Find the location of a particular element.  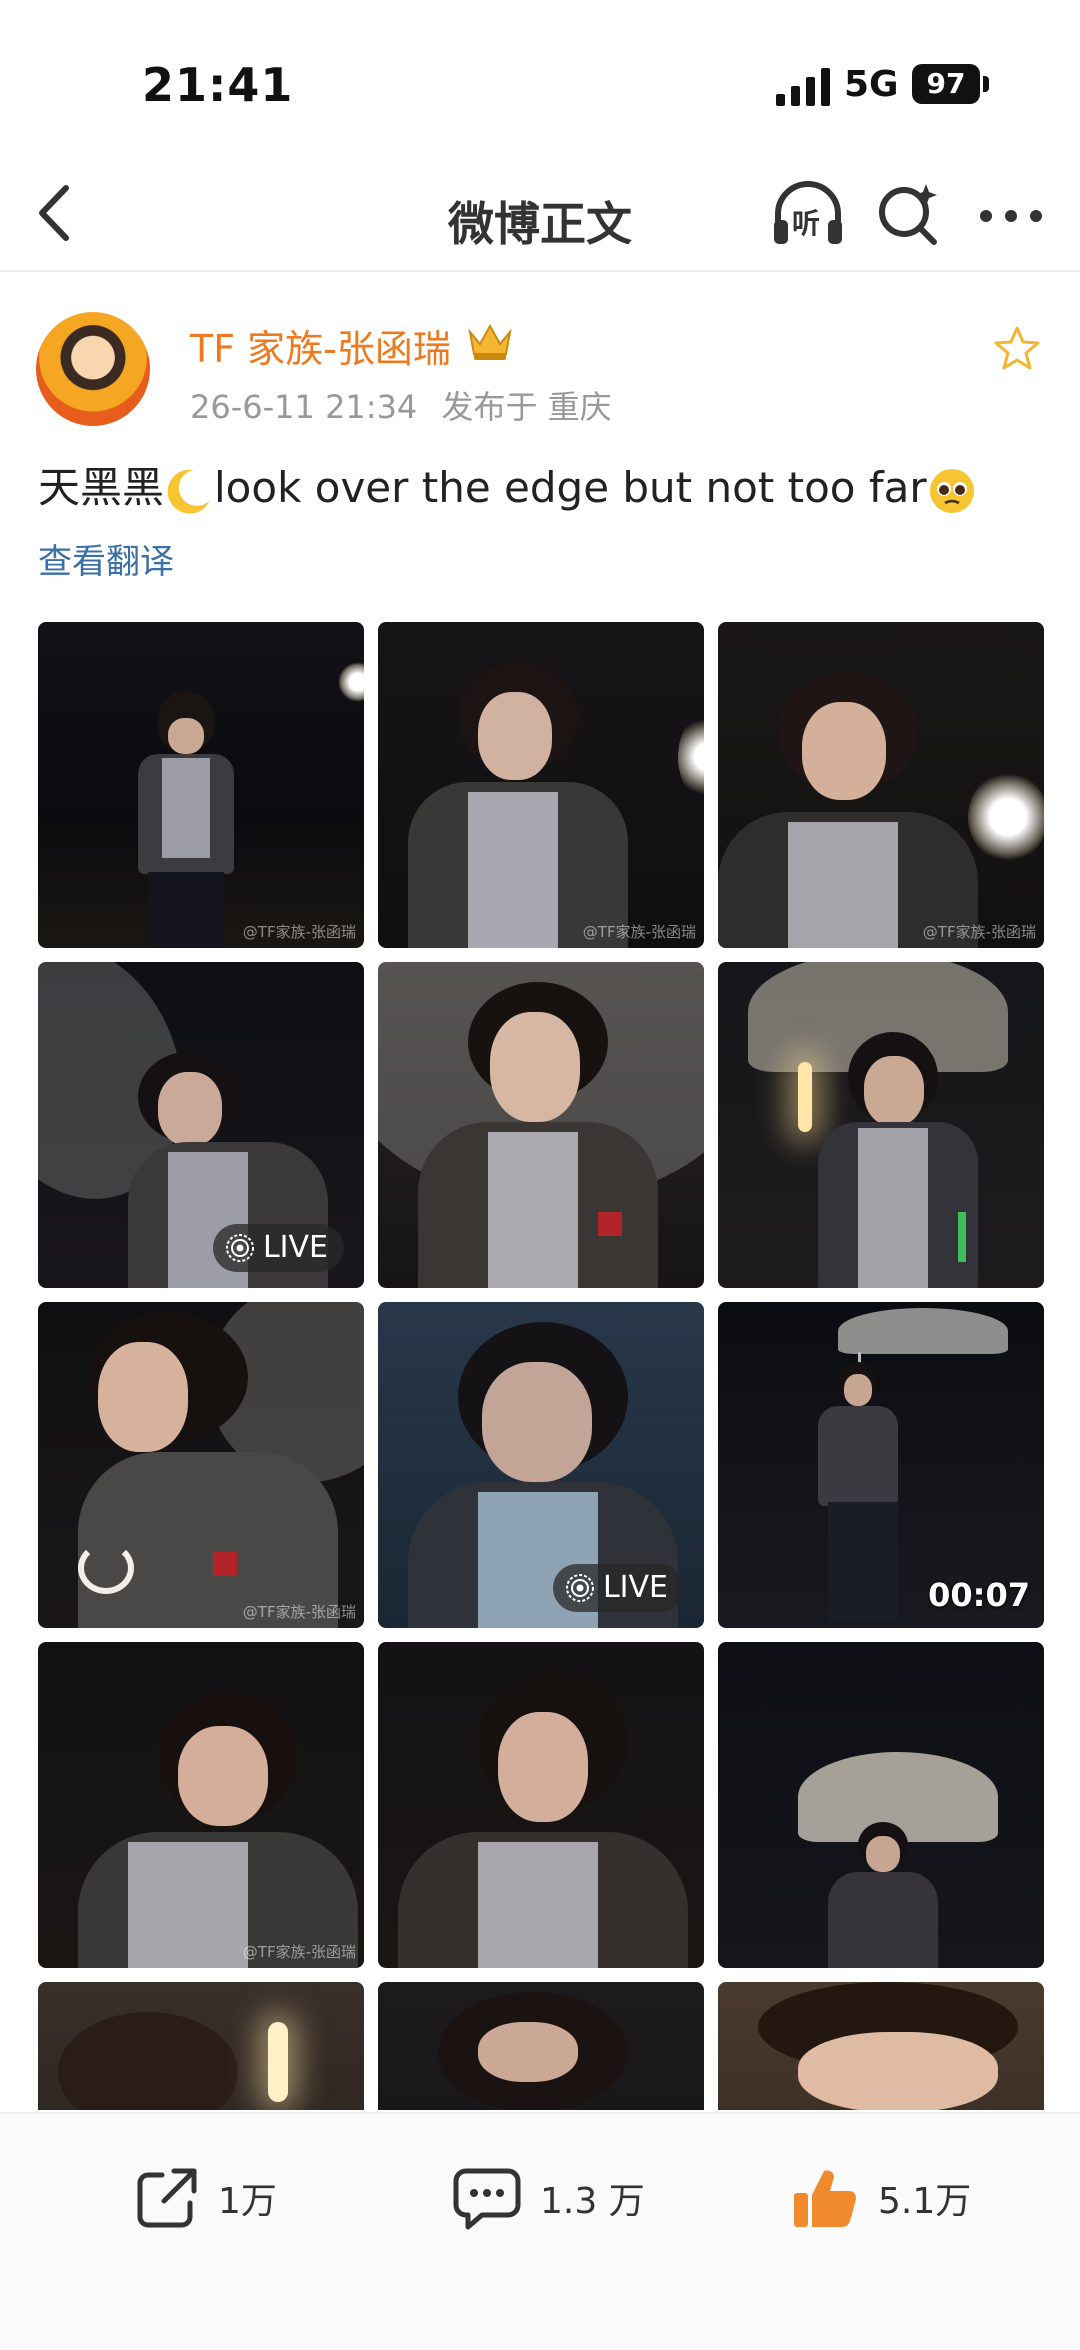

video-duration: 00:07 is located at coordinates (979, 1595).